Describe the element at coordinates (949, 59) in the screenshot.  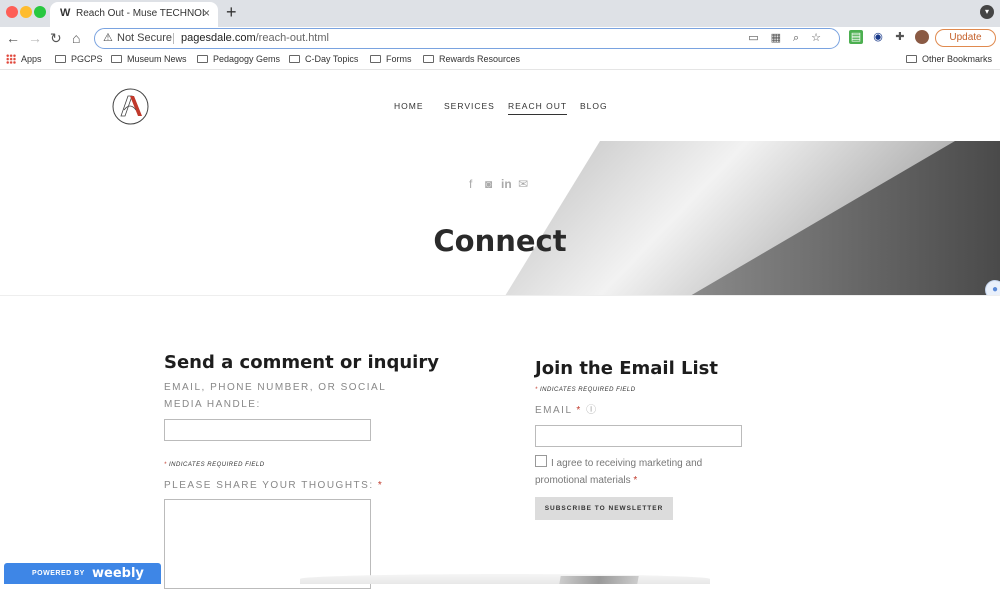
I see `bookmark-other-bookmarks: Other Bookmarks` at that location.